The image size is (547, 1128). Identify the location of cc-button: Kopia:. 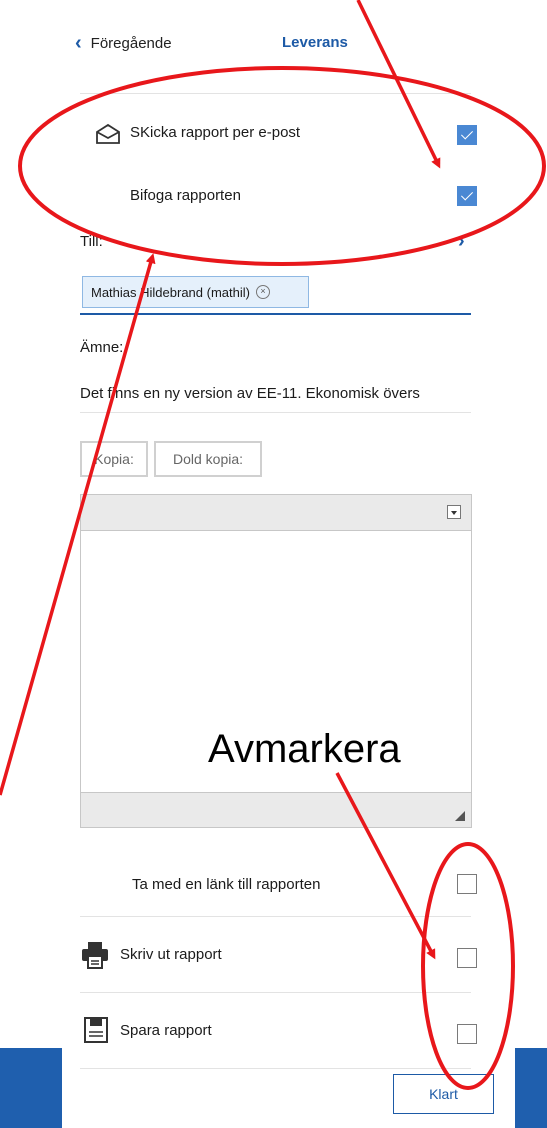
(114, 459).